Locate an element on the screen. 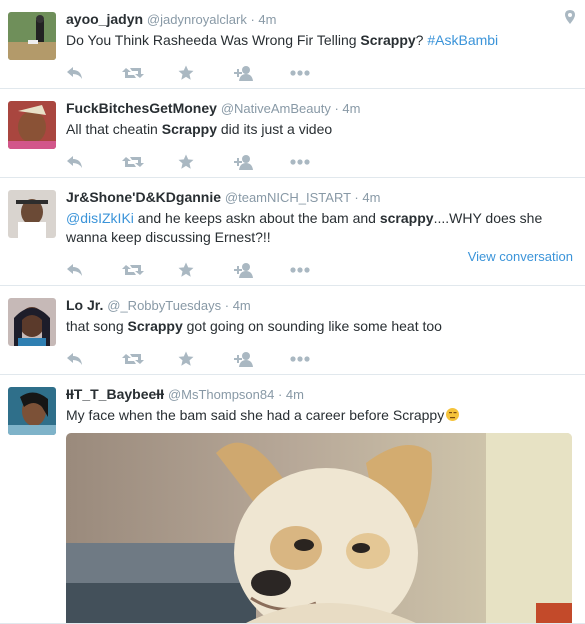 The height and width of the screenshot is (624, 585). text-segment: got going on sounding like some heat too is located at coordinates (312, 326).